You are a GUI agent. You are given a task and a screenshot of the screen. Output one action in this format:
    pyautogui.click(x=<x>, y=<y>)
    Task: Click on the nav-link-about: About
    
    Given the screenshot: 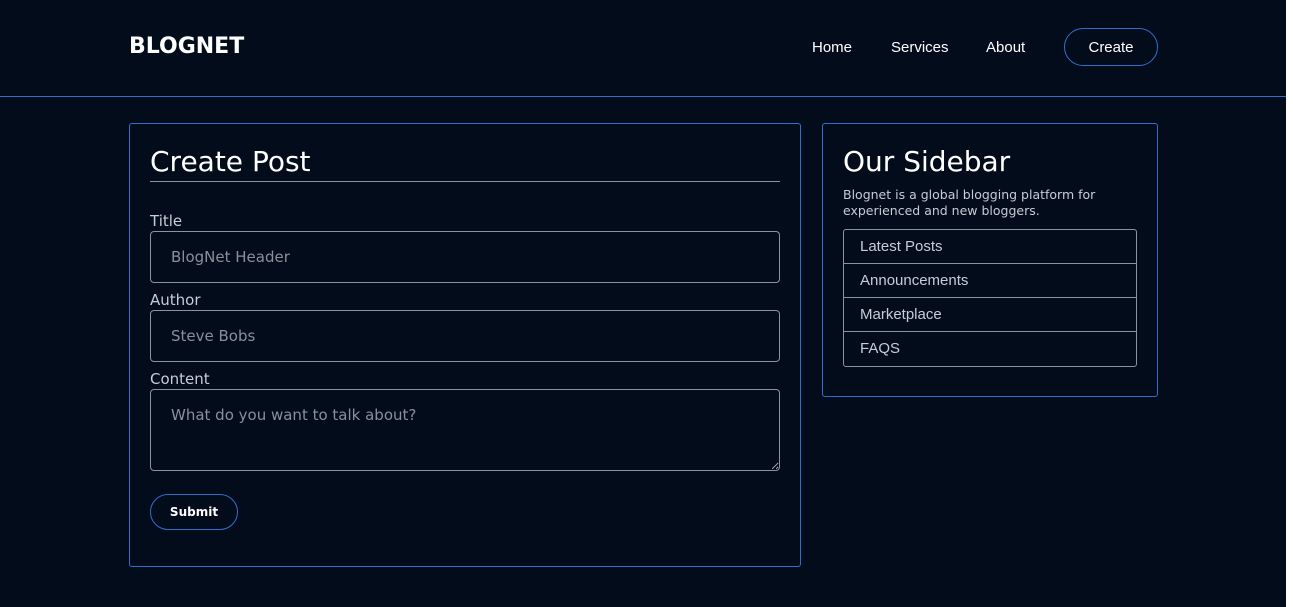 What is the action you would take?
    pyautogui.click(x=1005, y=47)
    